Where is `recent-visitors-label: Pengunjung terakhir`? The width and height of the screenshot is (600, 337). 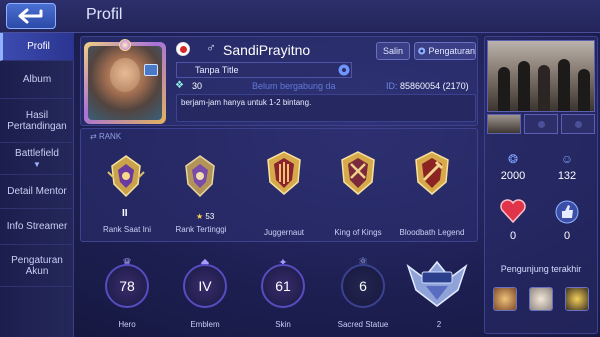
recent-visitors-label: Pengunjung terakhir is located at coordinates (541, 269).